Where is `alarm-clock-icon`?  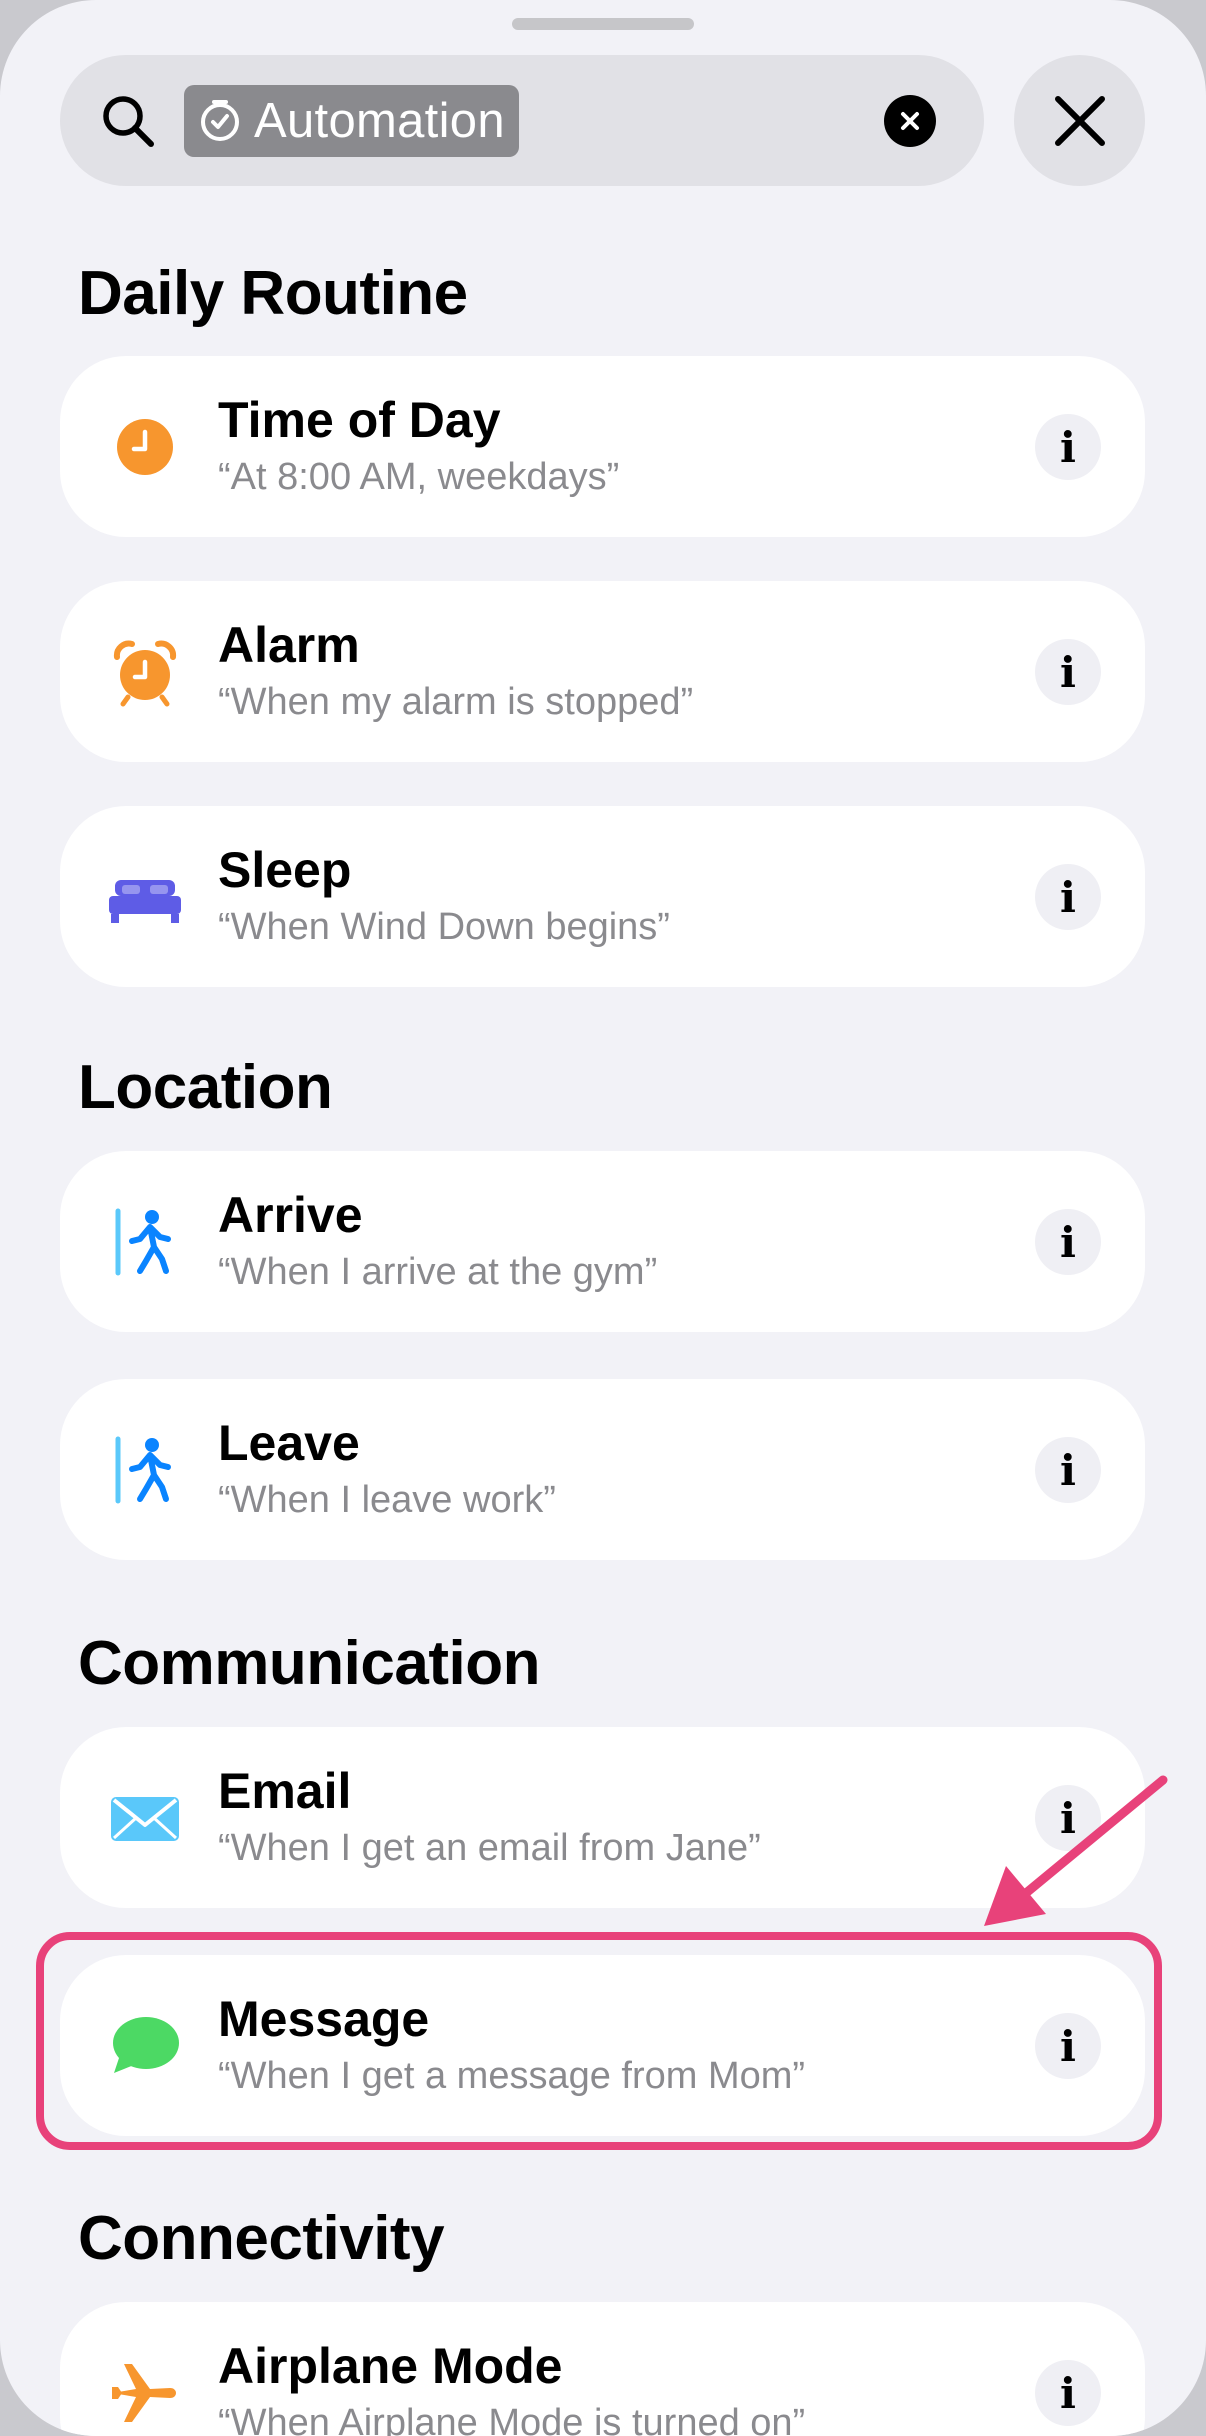
alarm-clock-icon is located at coordinates (145, 673).